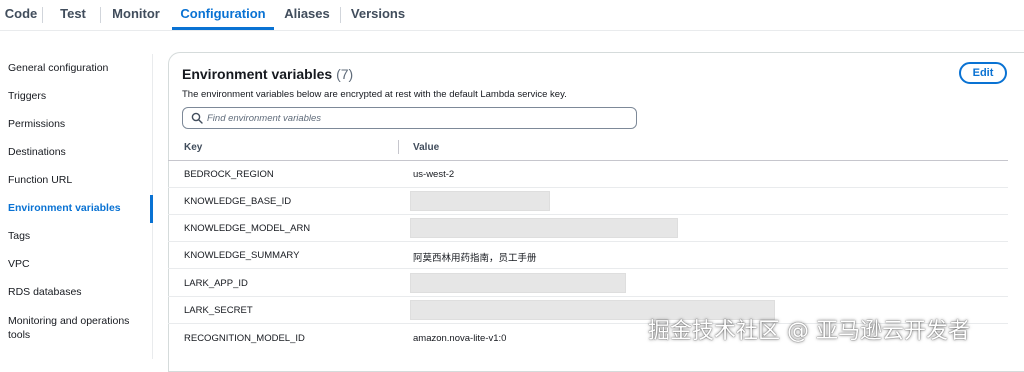  Describe the element at coordinates (983, 73) in the screenshot. I see `edit-button: Edit` at that location.